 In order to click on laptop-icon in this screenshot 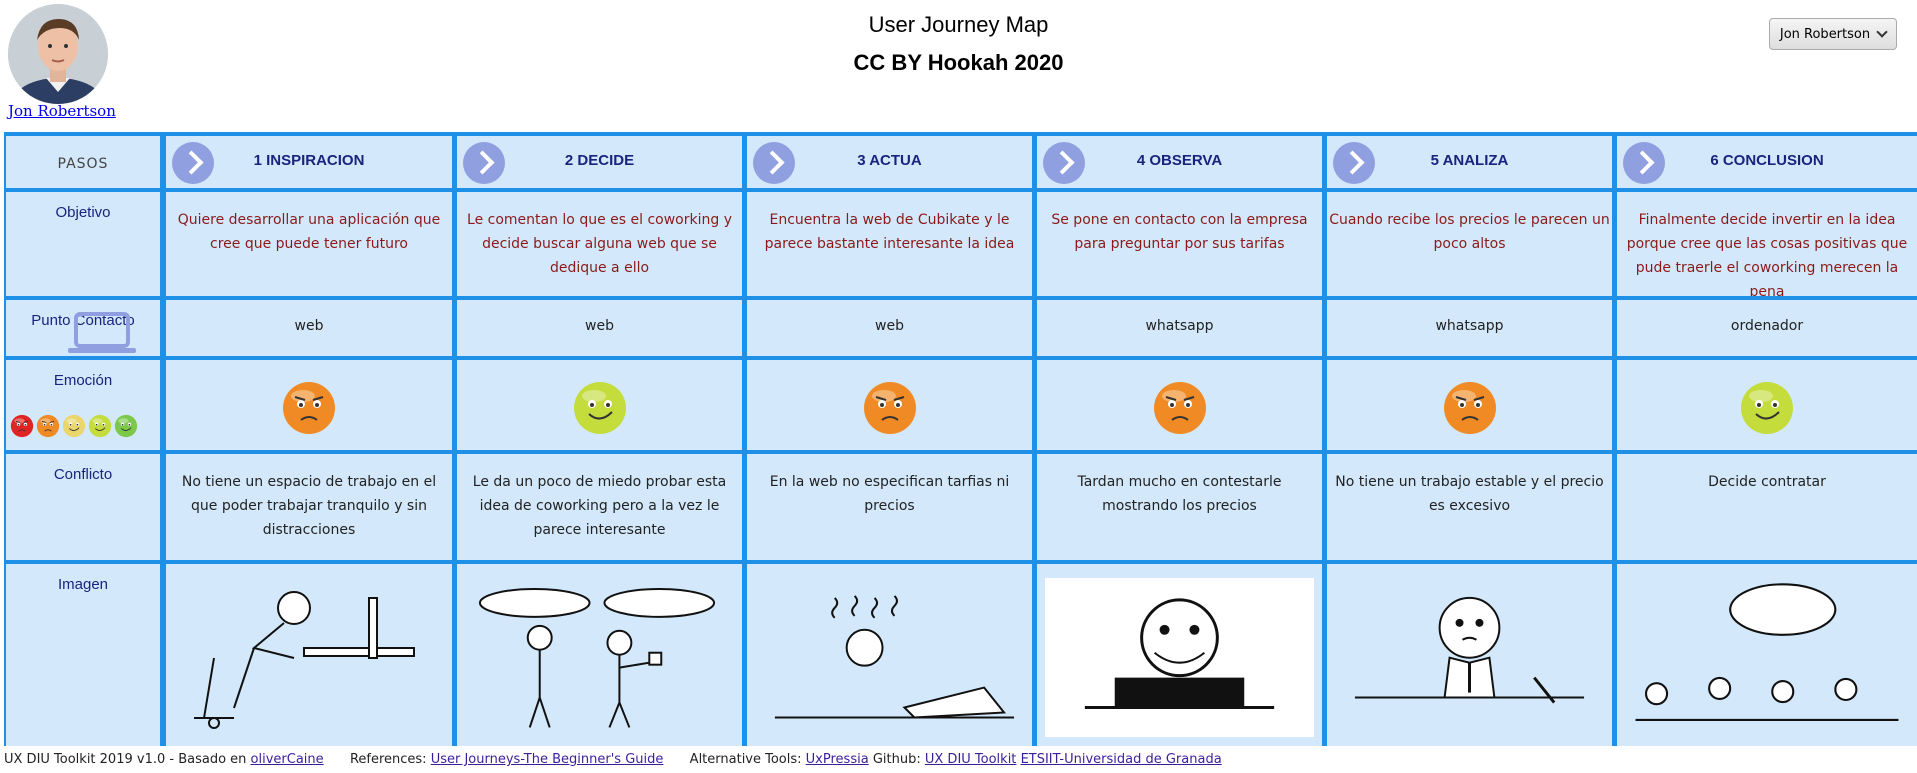, I will do `click(102, 332)`.